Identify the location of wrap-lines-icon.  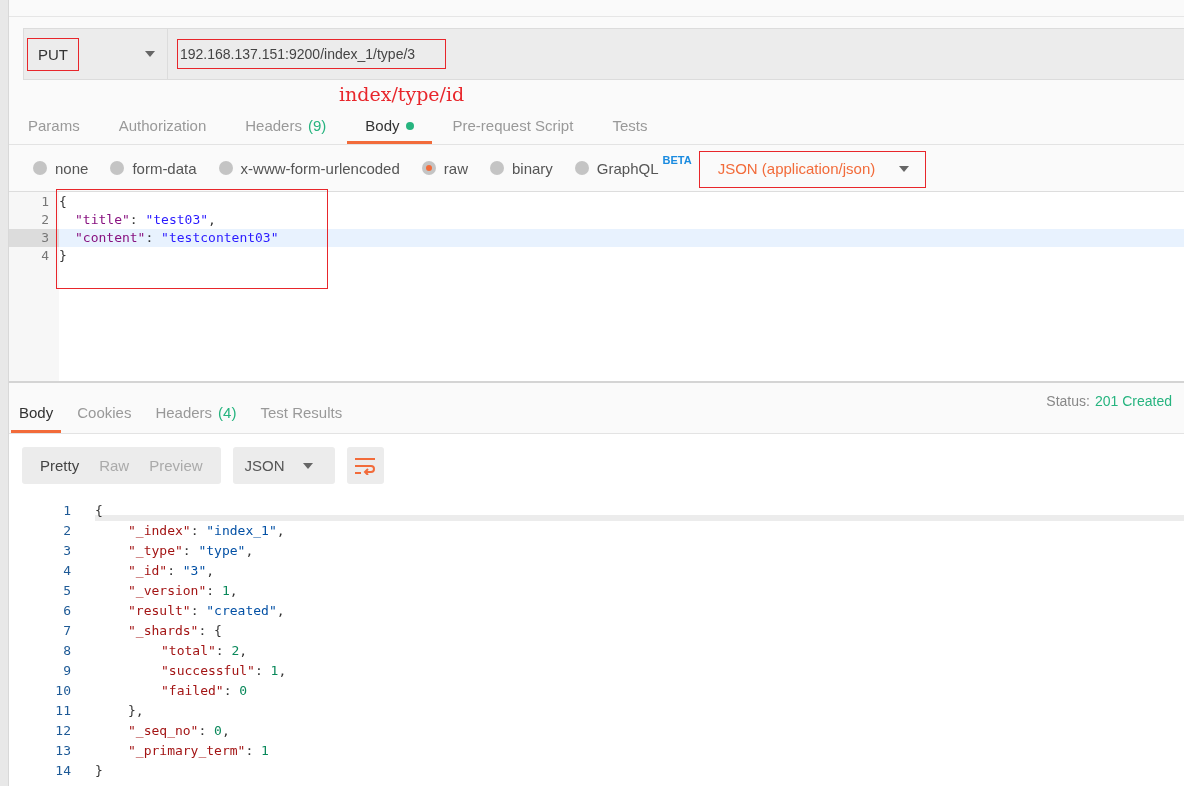
(365, 465).